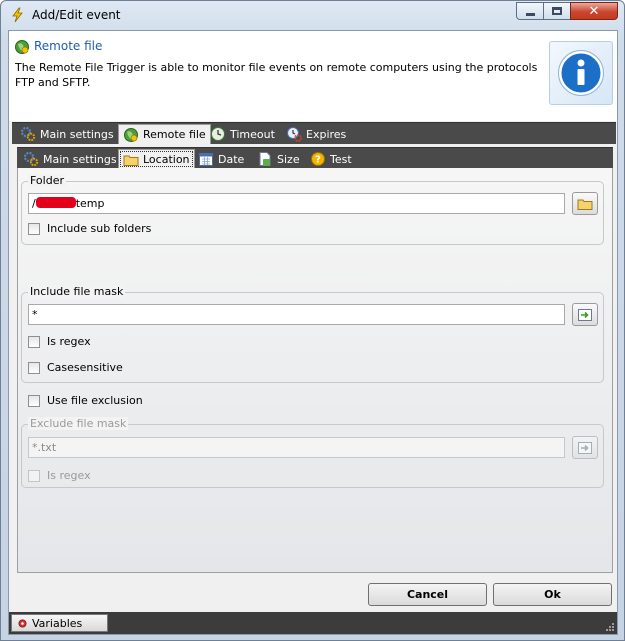 Image resolution: width=625 pixels, height=641 pixels. I want to click on resize-grip-icon, so click(610, 627).